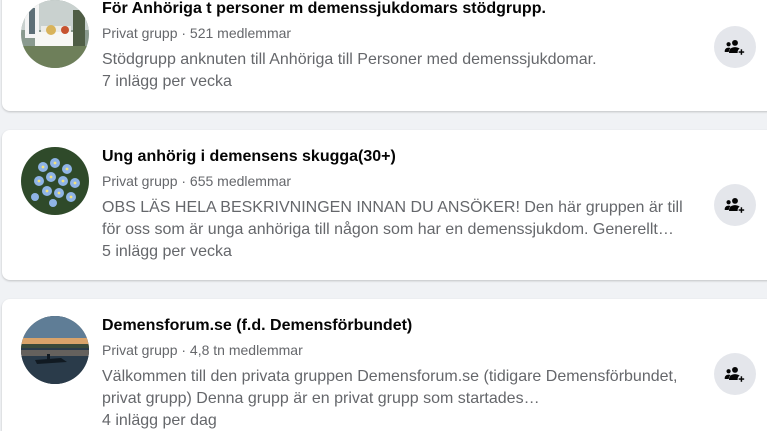 The width and height of the screenshot is (767, 431). What do you see at coordinates (202, 350) in the screenshot?
I see `group-meta: Privat grupp · 4,8 tn medlemmar` at bounding box center [202, 350].